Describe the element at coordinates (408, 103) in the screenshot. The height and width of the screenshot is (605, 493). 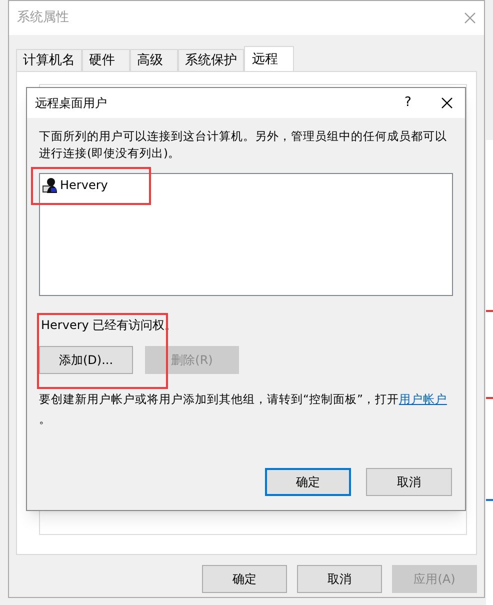
I see `help-button: ?` at that location.